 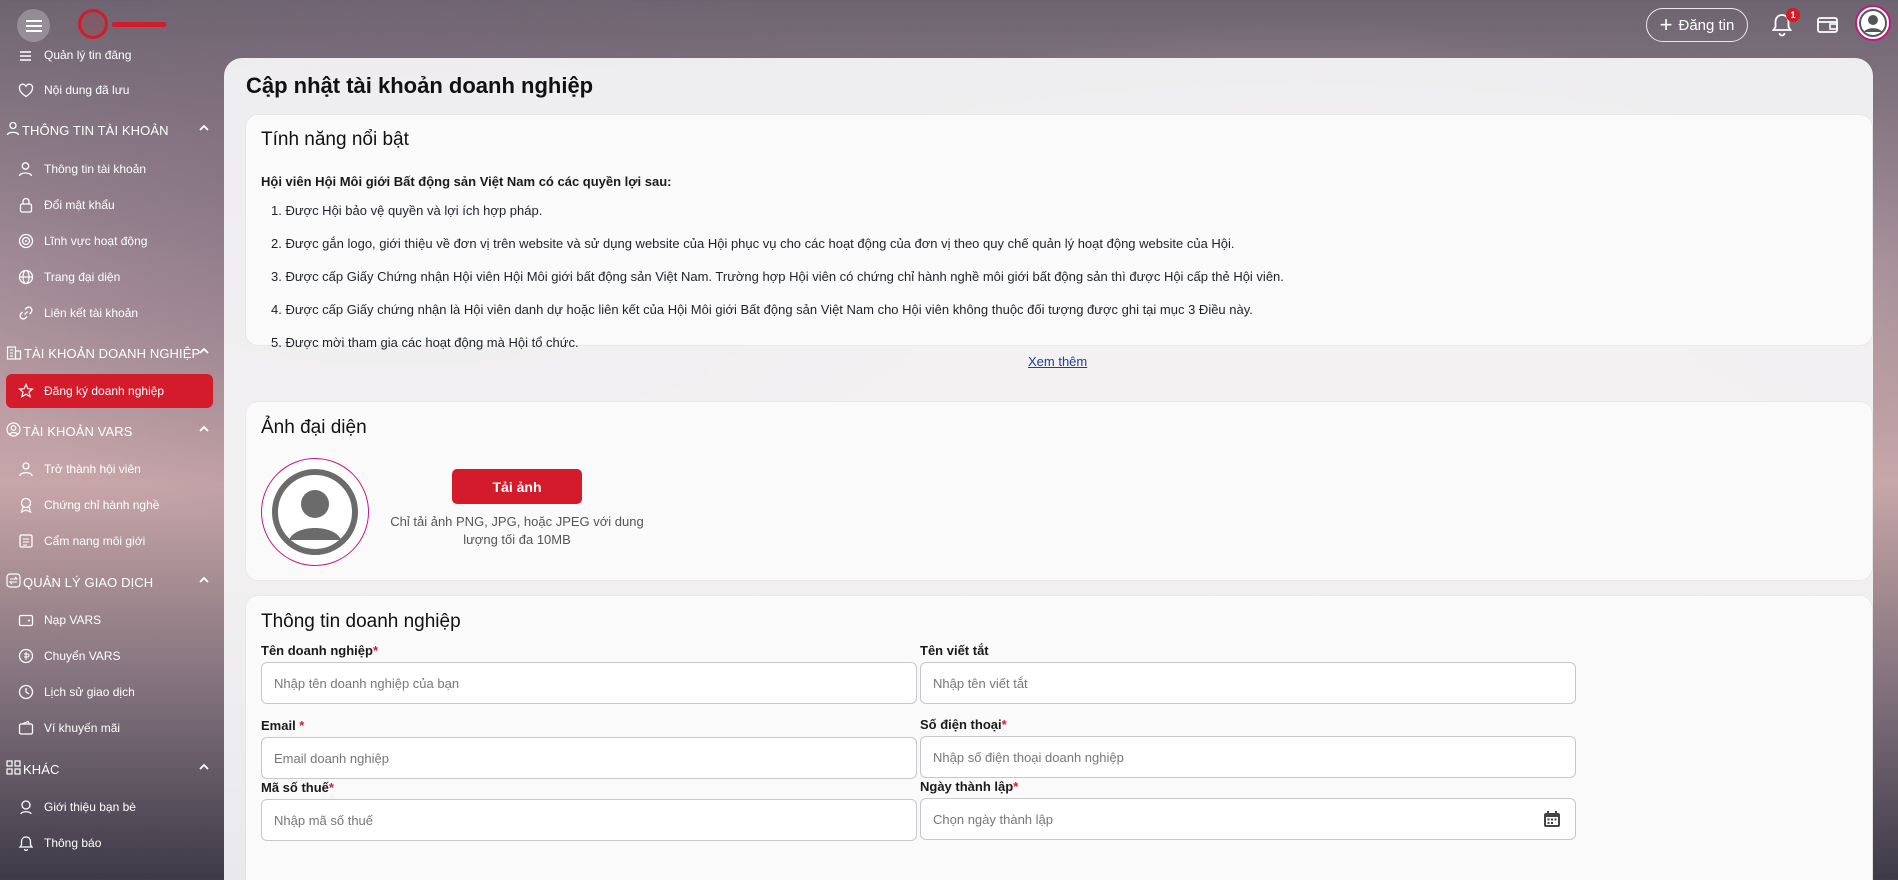 What do you see at coordinates (25, 277) in the screenshot?
I see `globe-icon` at bounding box center [25, 277].